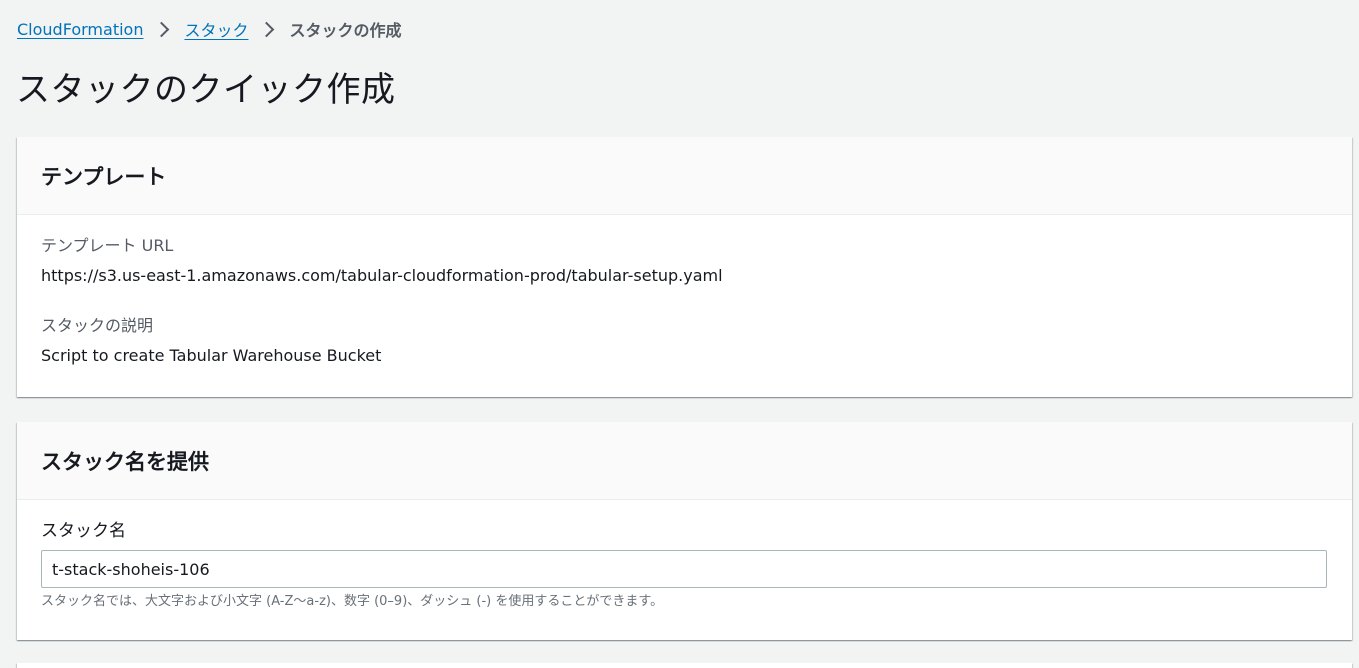  I want to click on stack-name-label: スタック名, so click(83, 531).